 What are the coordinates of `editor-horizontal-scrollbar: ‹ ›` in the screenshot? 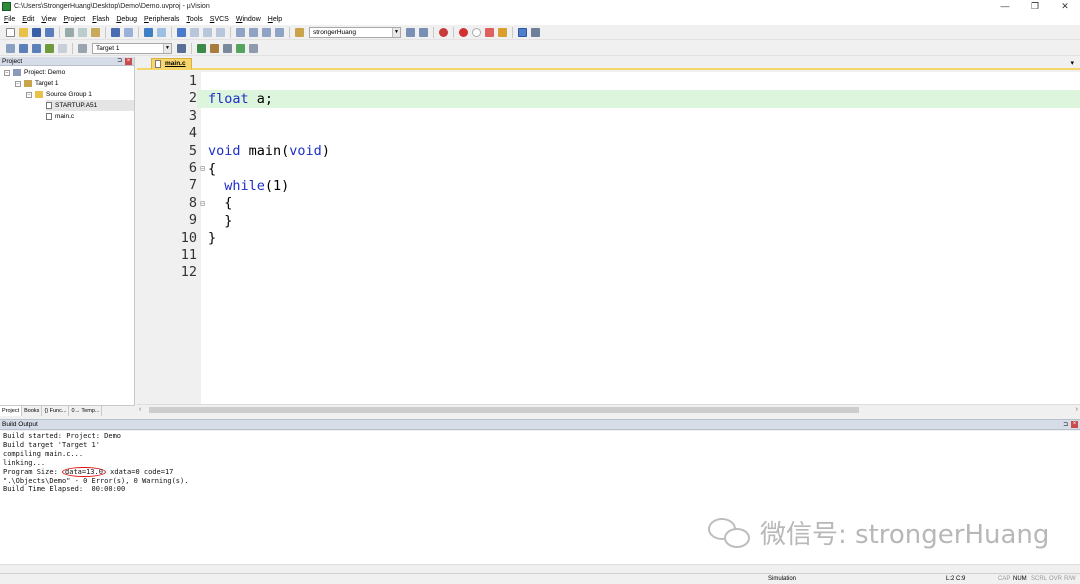 It's located at (608, 409).